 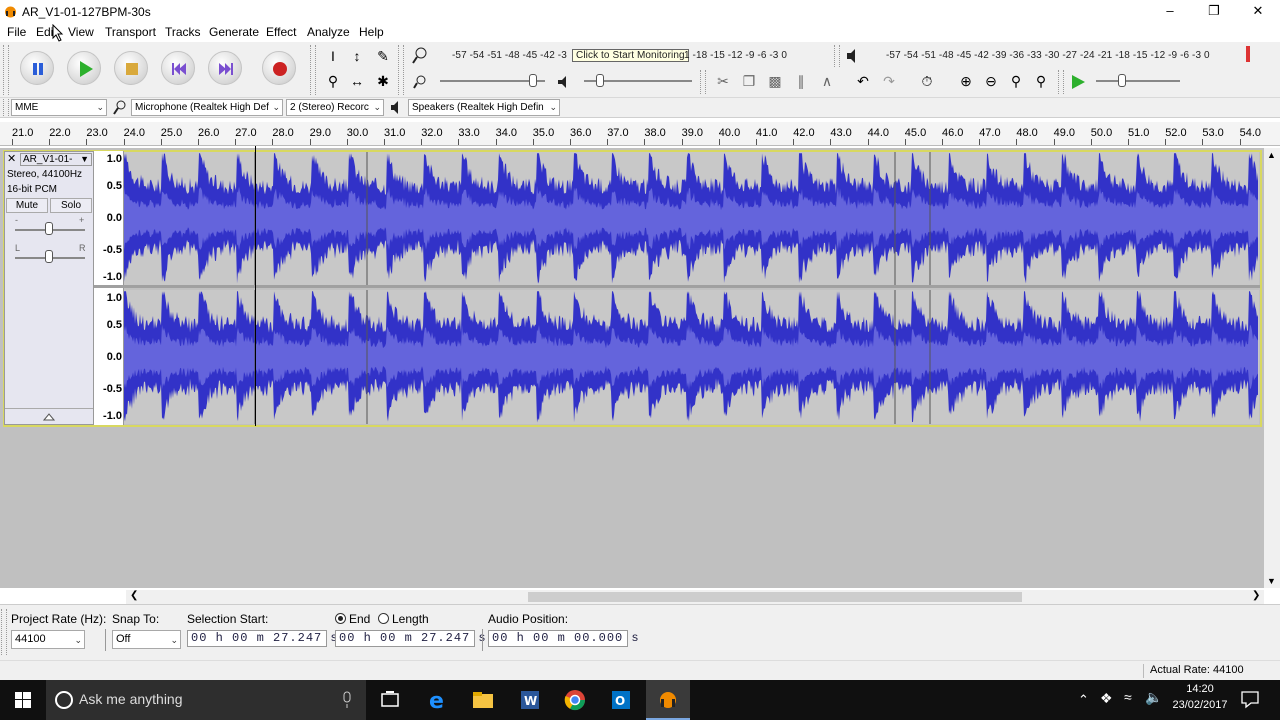 What do you see at coordinates (575, 700) in the screenshot?
I see `chrome-icon` at bounding box center [575, 700].